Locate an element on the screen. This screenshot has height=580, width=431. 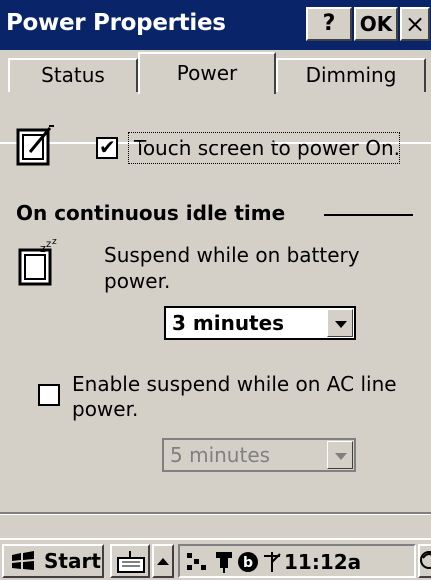
tab-dimming: Dimming is located at coordinates (351, 75).